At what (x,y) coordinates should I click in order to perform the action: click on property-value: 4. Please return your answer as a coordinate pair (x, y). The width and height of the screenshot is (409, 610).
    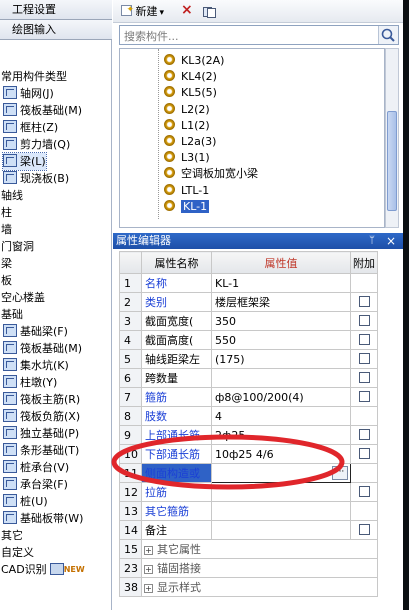
    Looking at the image, I should click on (281, 416).